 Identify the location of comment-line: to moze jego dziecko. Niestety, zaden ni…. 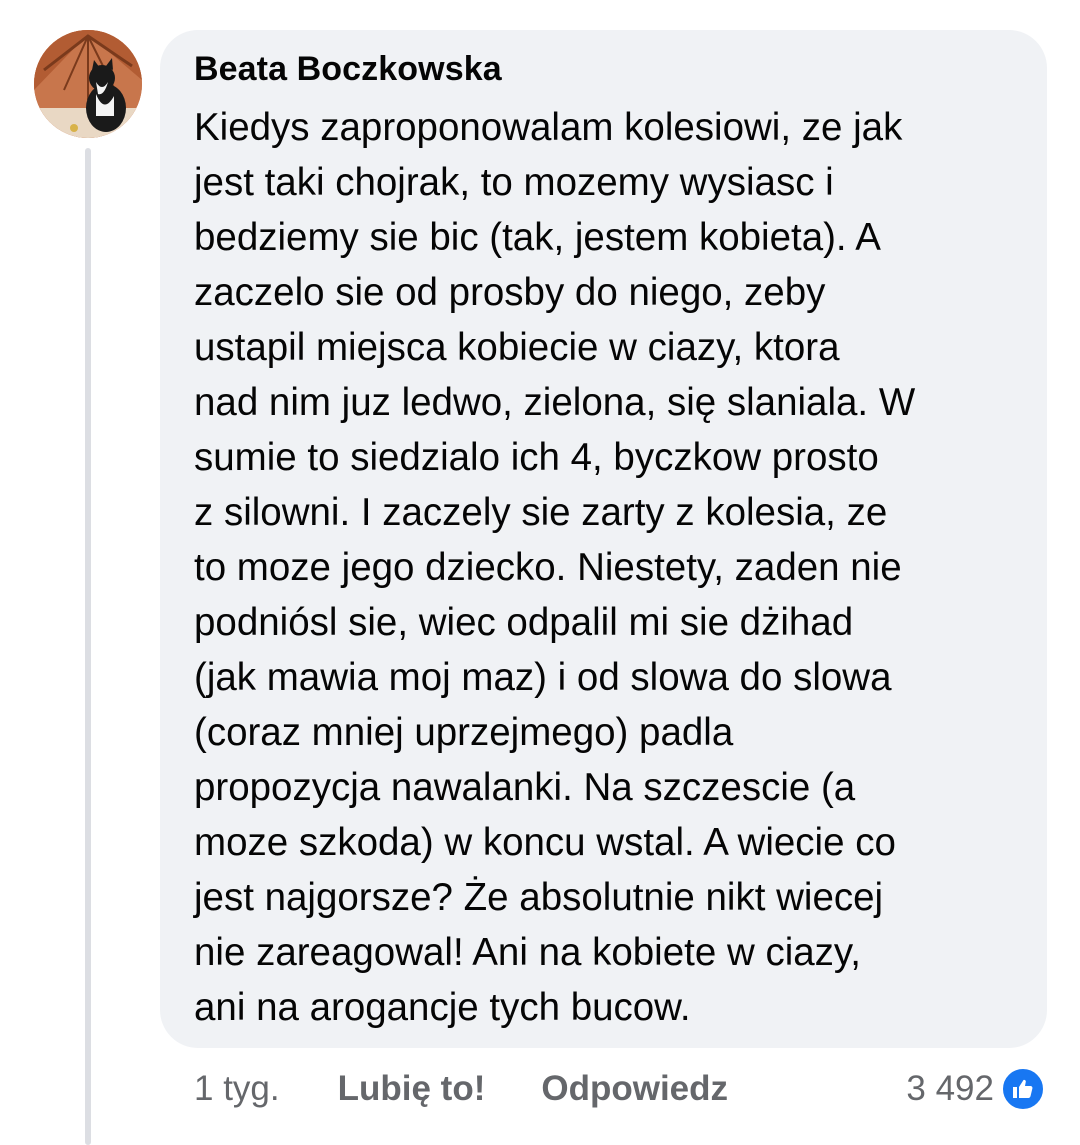
(548, 567).